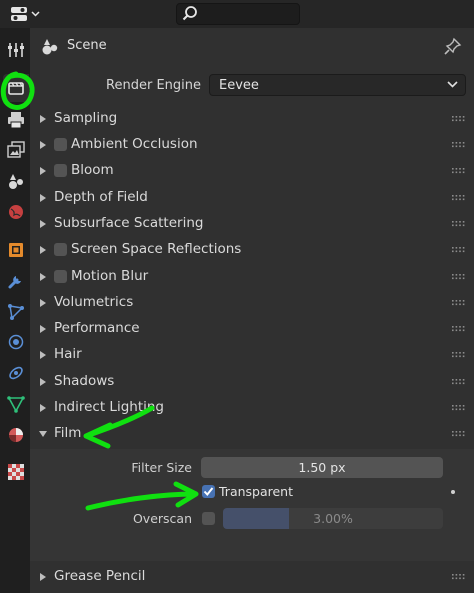  What do you see at coordinates (453, 492) in the screenshot?
I see `keyframe-dot` at bounding box center [453, 492].